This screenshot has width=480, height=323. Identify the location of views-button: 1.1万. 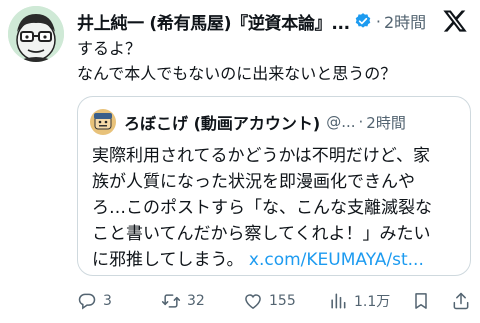
(359, 301).